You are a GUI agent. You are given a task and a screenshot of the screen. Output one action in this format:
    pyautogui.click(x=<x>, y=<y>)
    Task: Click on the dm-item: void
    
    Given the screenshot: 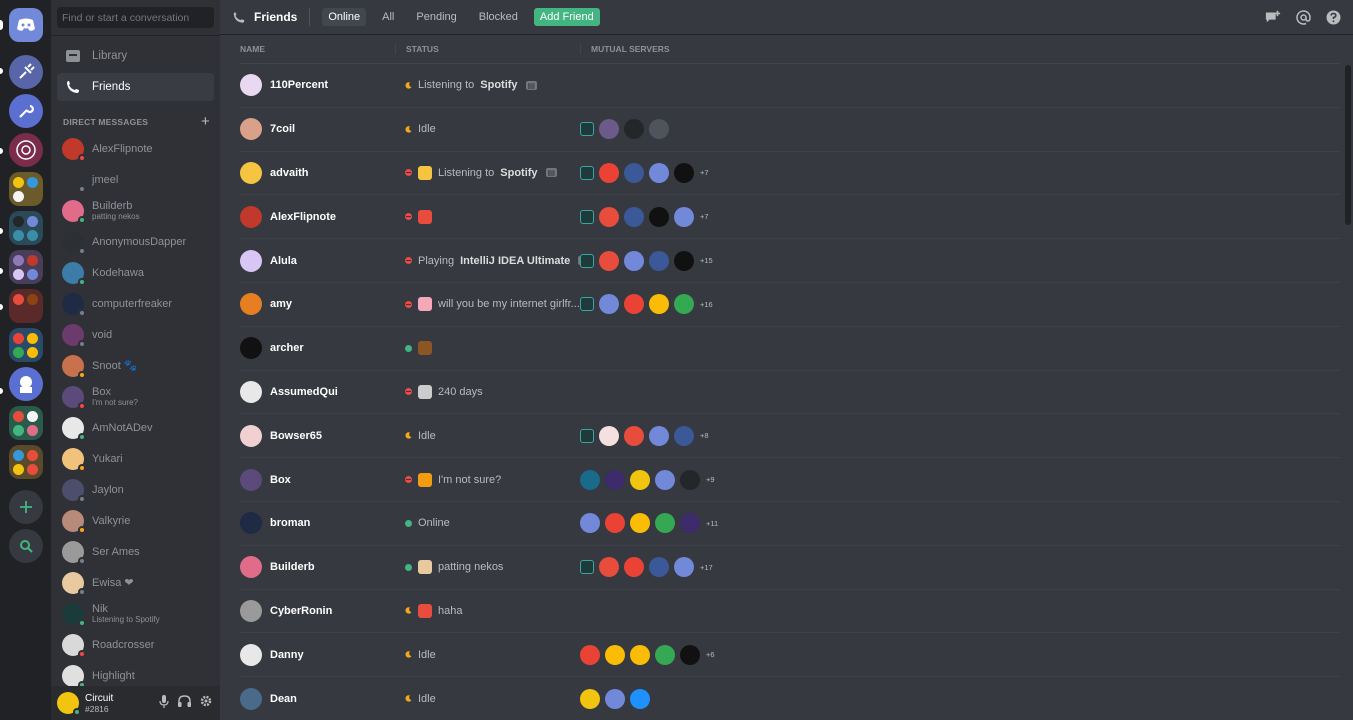 What is the action you would take?
    pyautogui.click(x=135, y=334)
    